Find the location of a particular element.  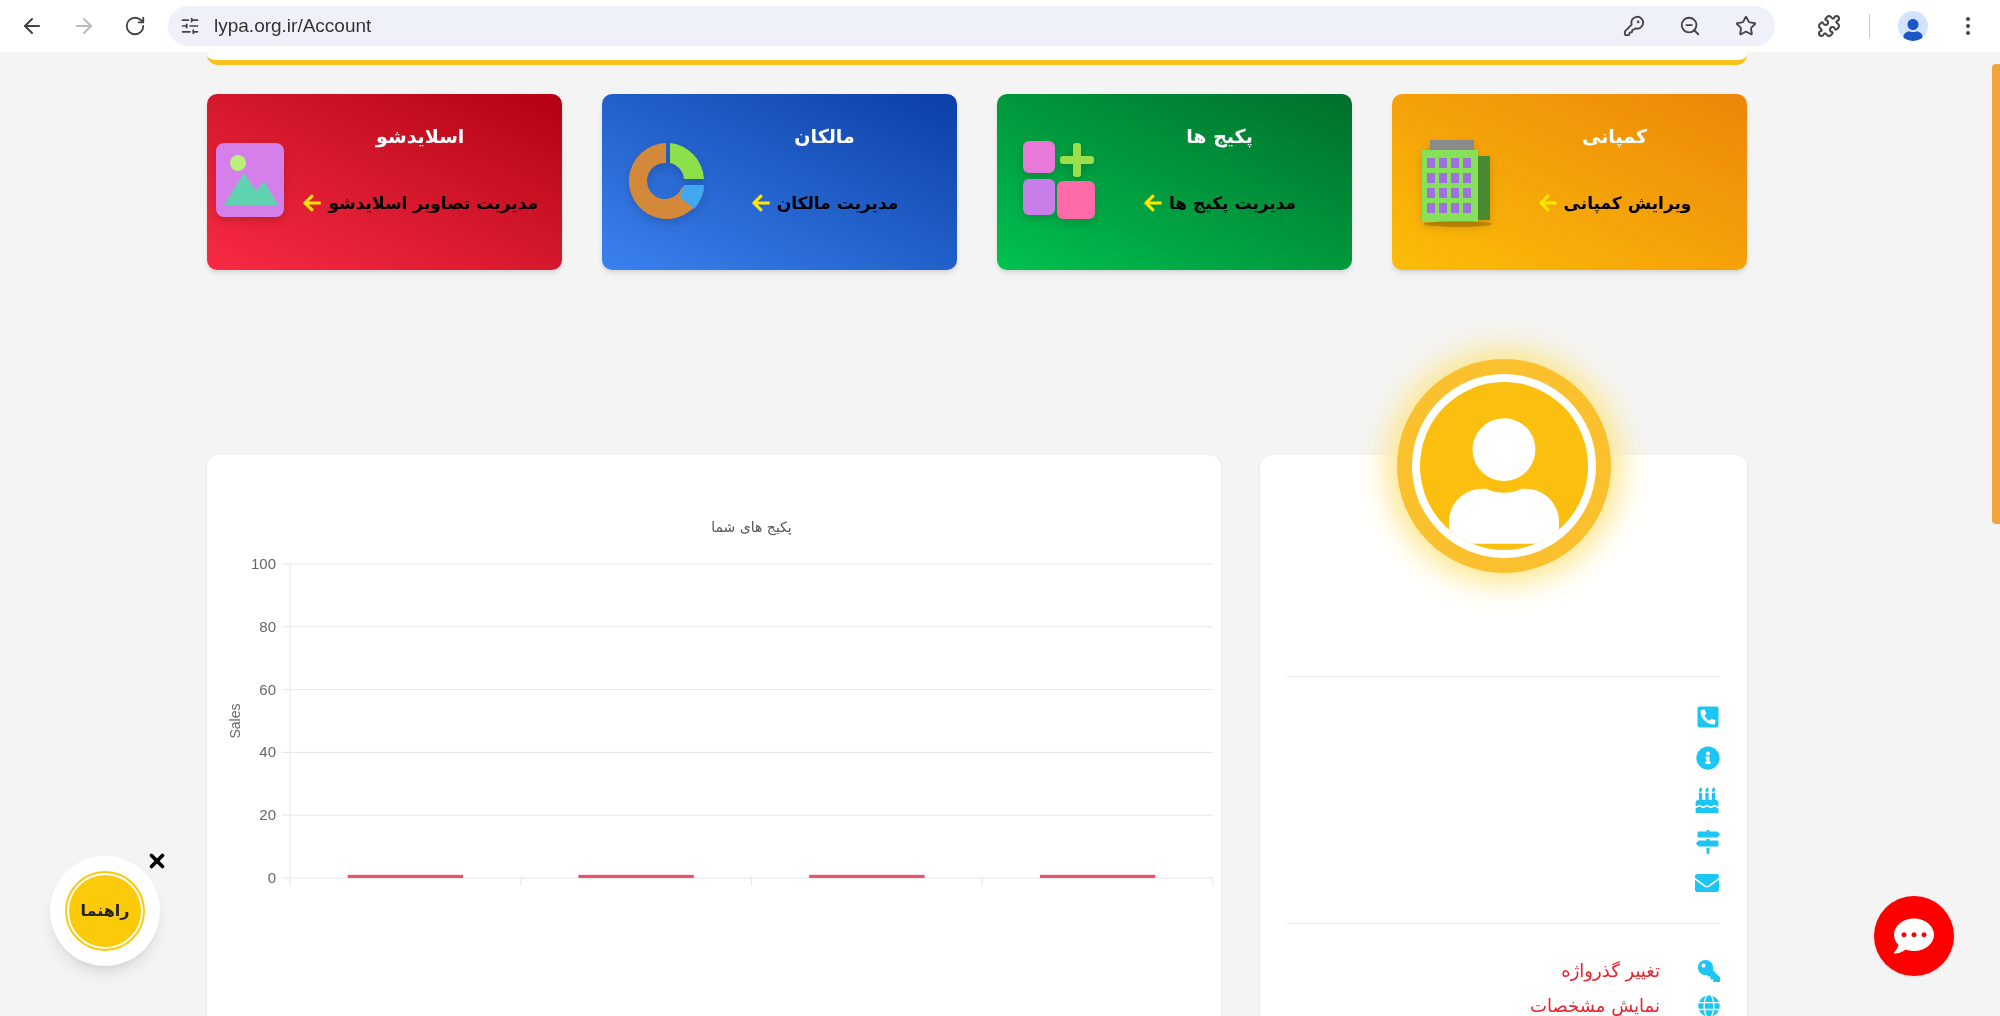

globe-icon is located at coordinates (1709, 1005).